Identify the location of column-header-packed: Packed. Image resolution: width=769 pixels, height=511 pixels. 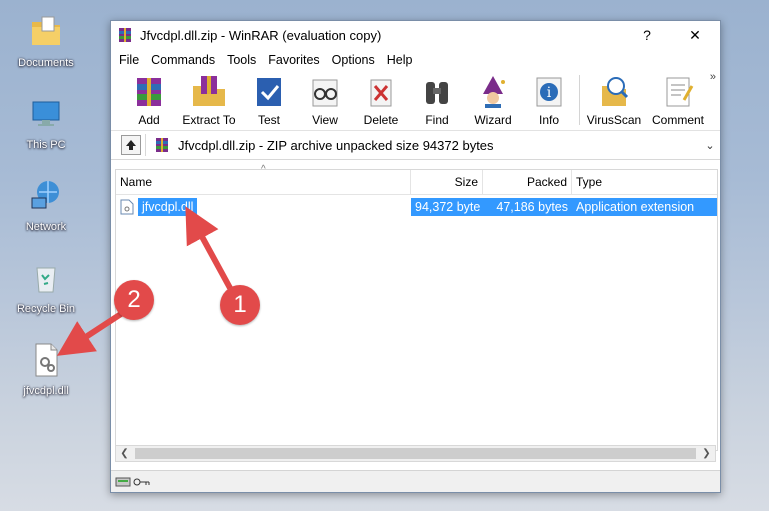
(527, 182).